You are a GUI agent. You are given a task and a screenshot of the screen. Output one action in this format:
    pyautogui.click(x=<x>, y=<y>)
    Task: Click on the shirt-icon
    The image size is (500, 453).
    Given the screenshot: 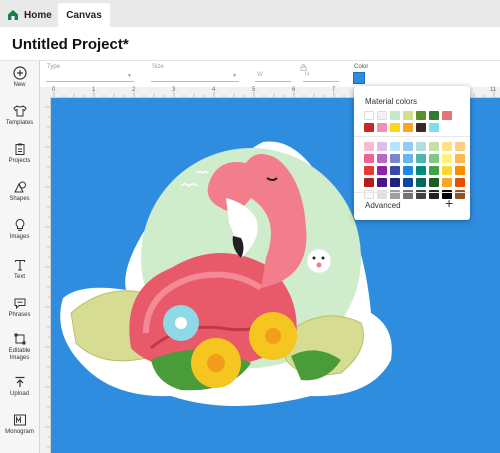 What is the action you would take?
    pyautogui.click(x=19, y=111)
    